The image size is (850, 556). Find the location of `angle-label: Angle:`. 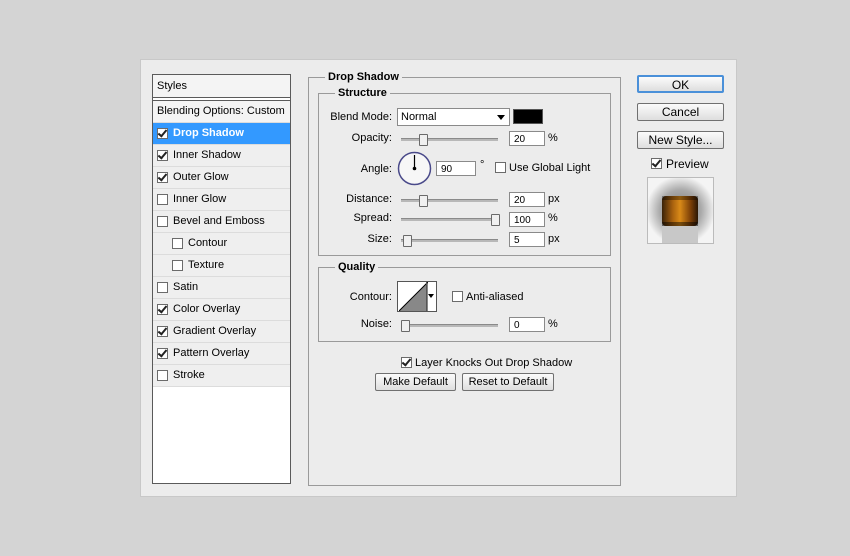

angle-label: Angle: is located at coordinates (376, 169).